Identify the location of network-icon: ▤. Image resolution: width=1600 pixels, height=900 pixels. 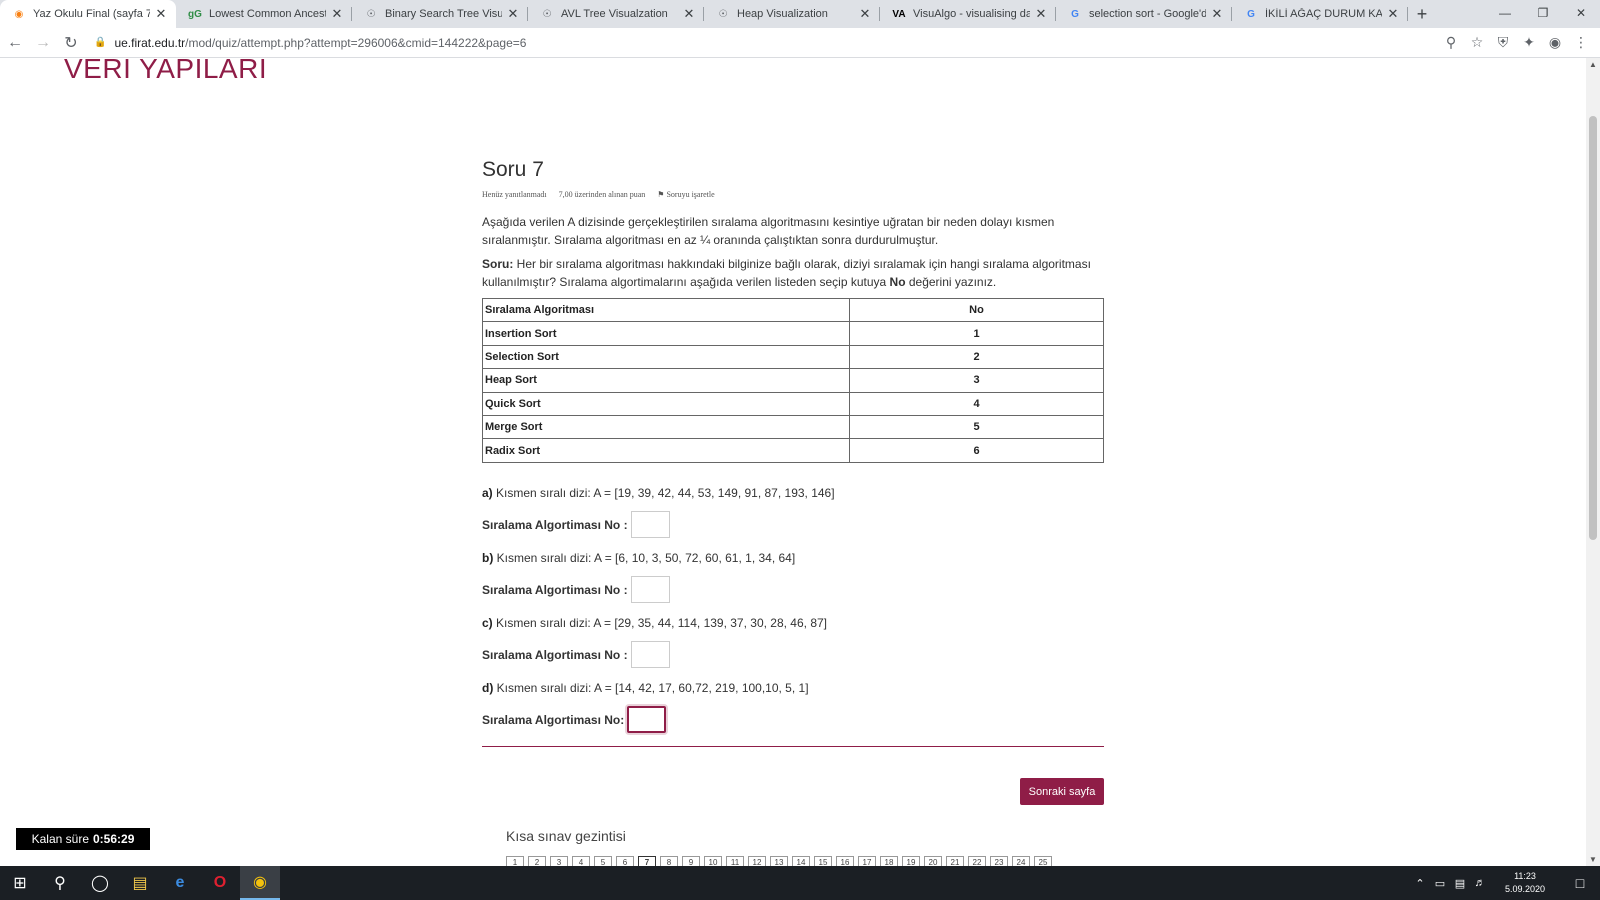
(1460, 883).